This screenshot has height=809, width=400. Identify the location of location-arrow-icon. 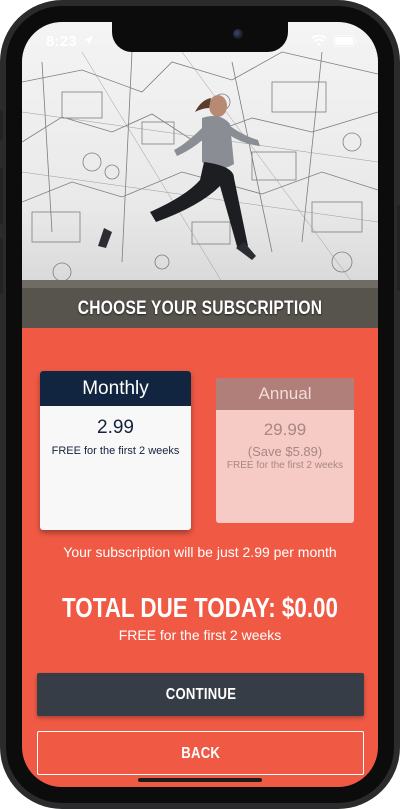
(88, 41).